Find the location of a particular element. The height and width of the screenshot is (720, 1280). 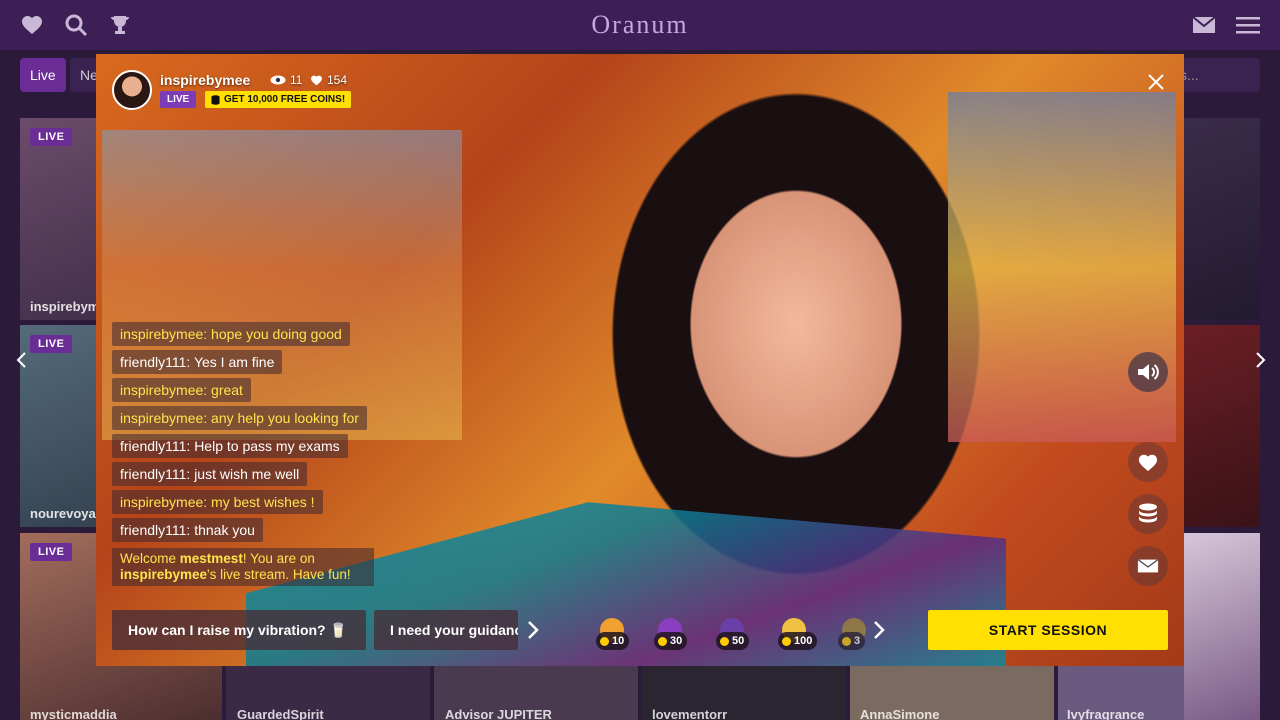

tip-gift-more: 3 is located at coordinates (852, 636).